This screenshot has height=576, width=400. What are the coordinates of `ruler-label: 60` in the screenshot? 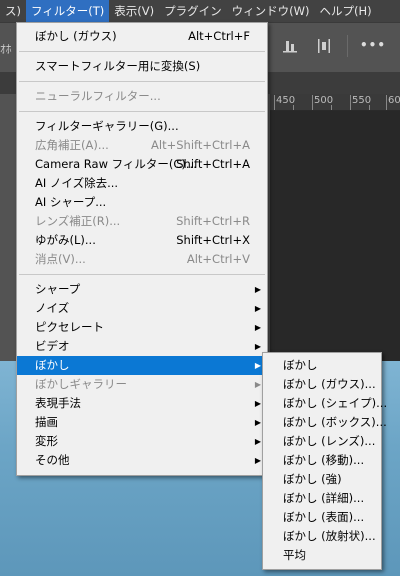 It's located at (394, 100).